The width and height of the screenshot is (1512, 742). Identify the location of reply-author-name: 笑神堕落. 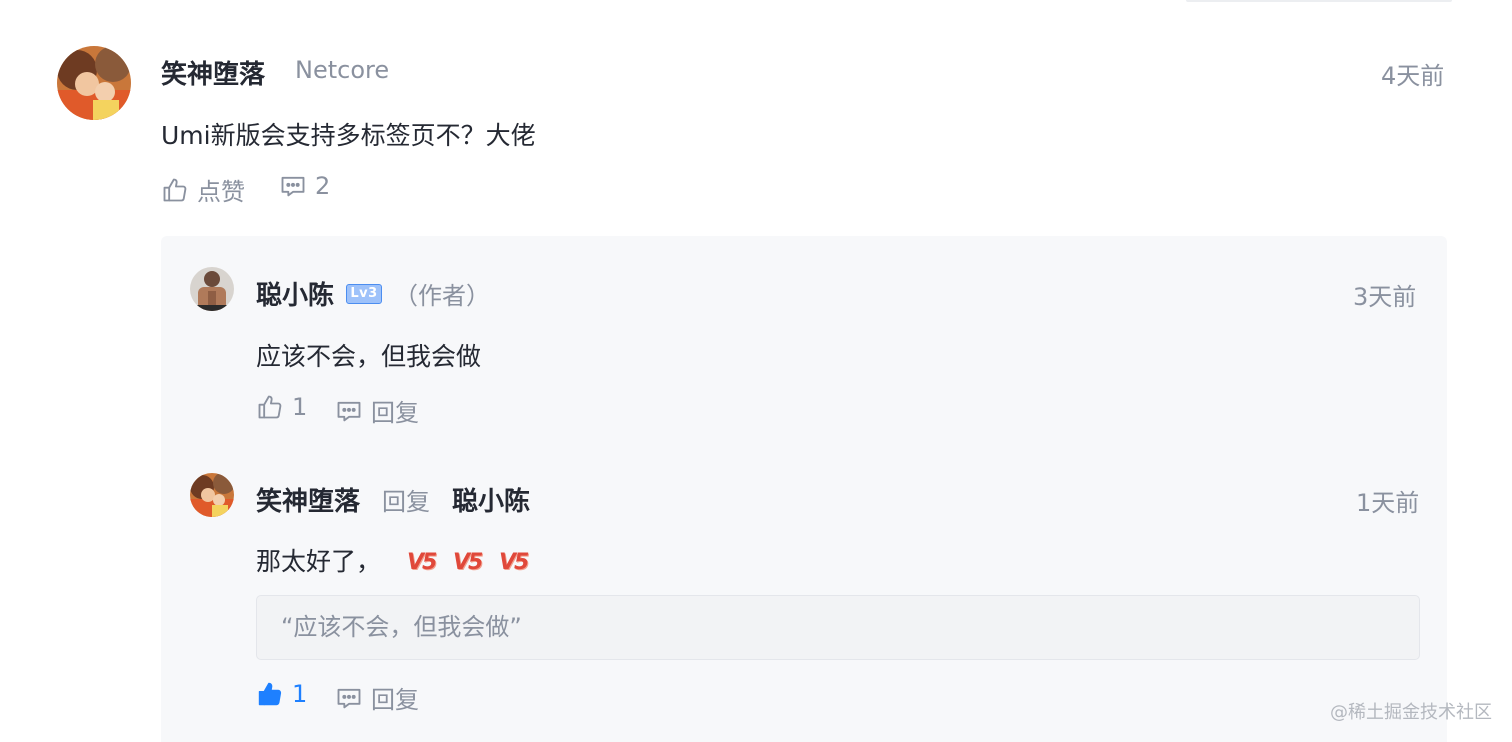
(308, 499).